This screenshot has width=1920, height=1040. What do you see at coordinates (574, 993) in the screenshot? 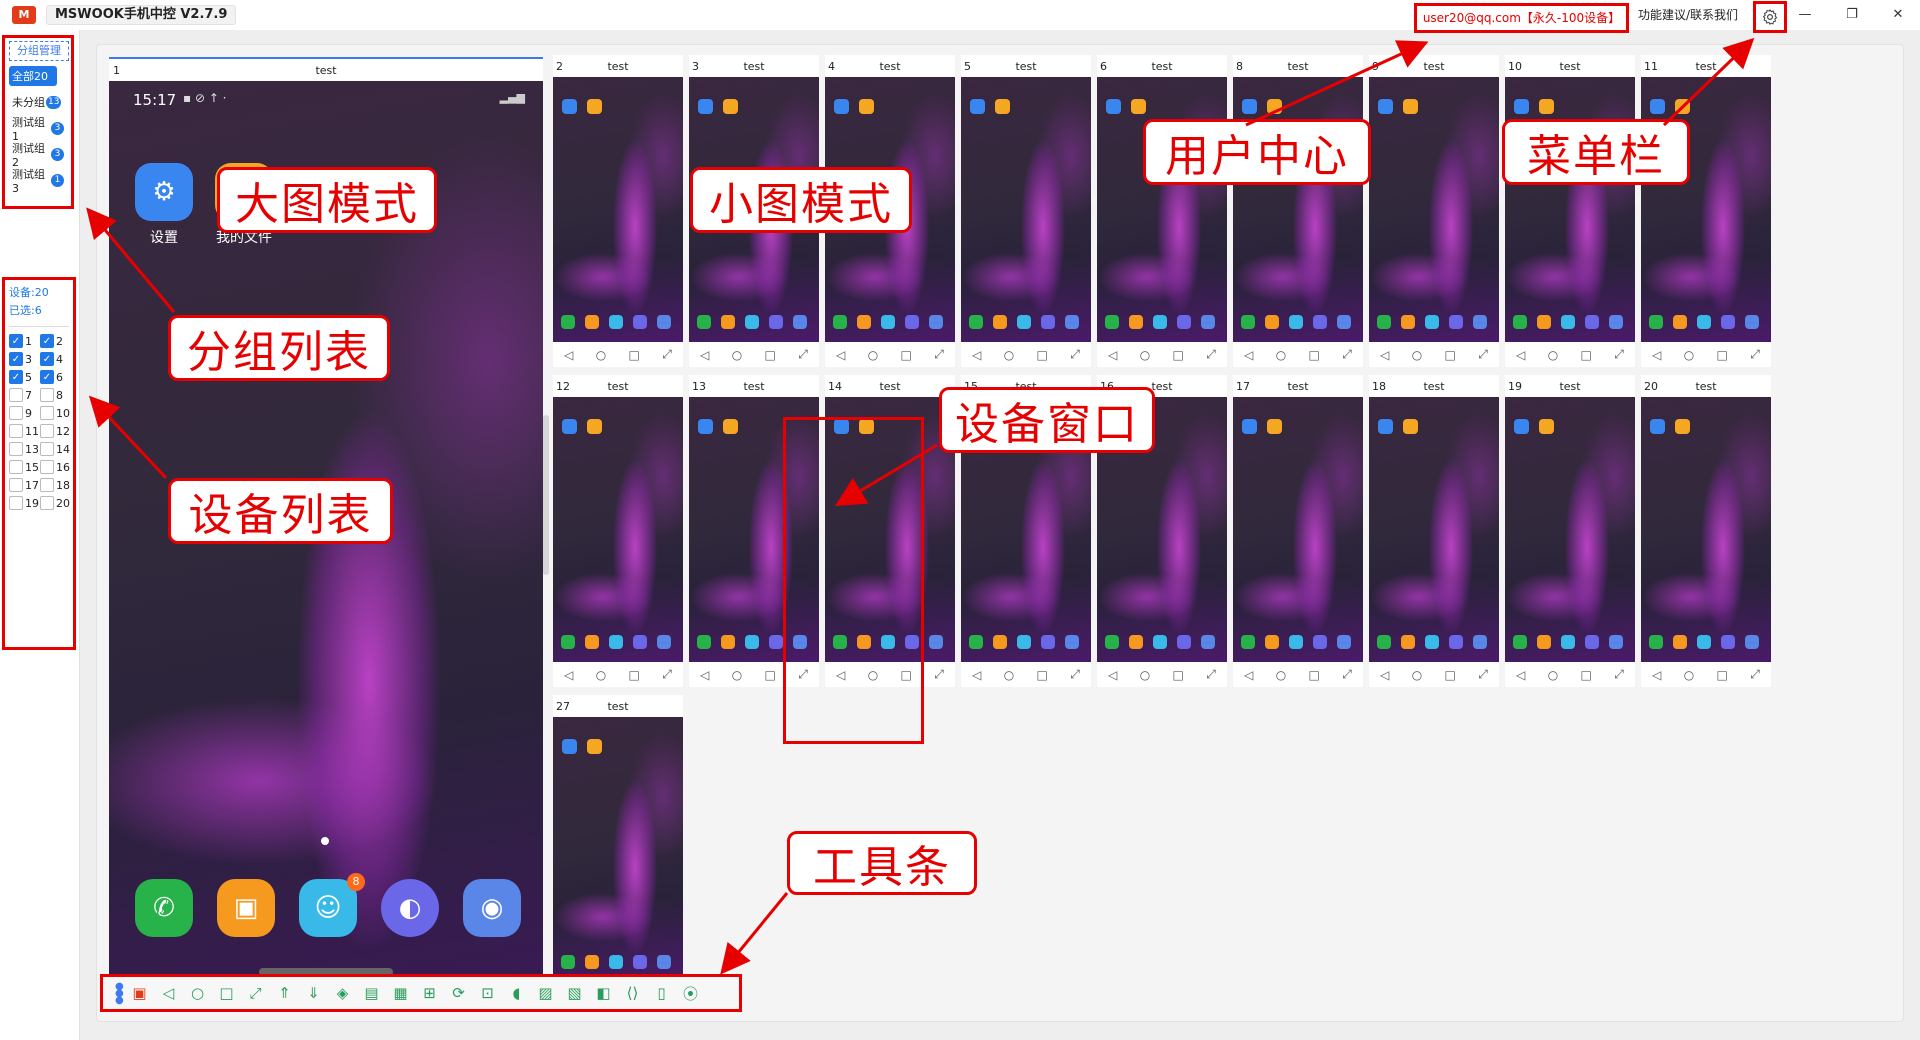
I see `no-display-icon: ▧` at bounding box center [574, 993].